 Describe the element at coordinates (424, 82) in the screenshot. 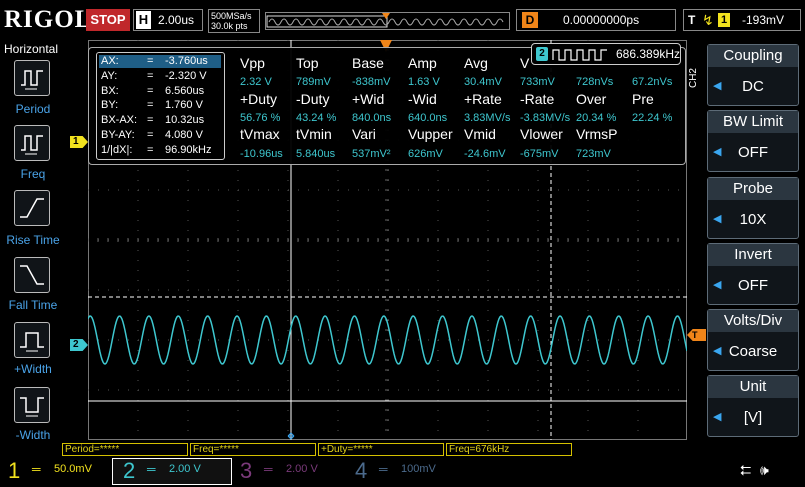

I see `measurement-value: 1.63 V` at that location.